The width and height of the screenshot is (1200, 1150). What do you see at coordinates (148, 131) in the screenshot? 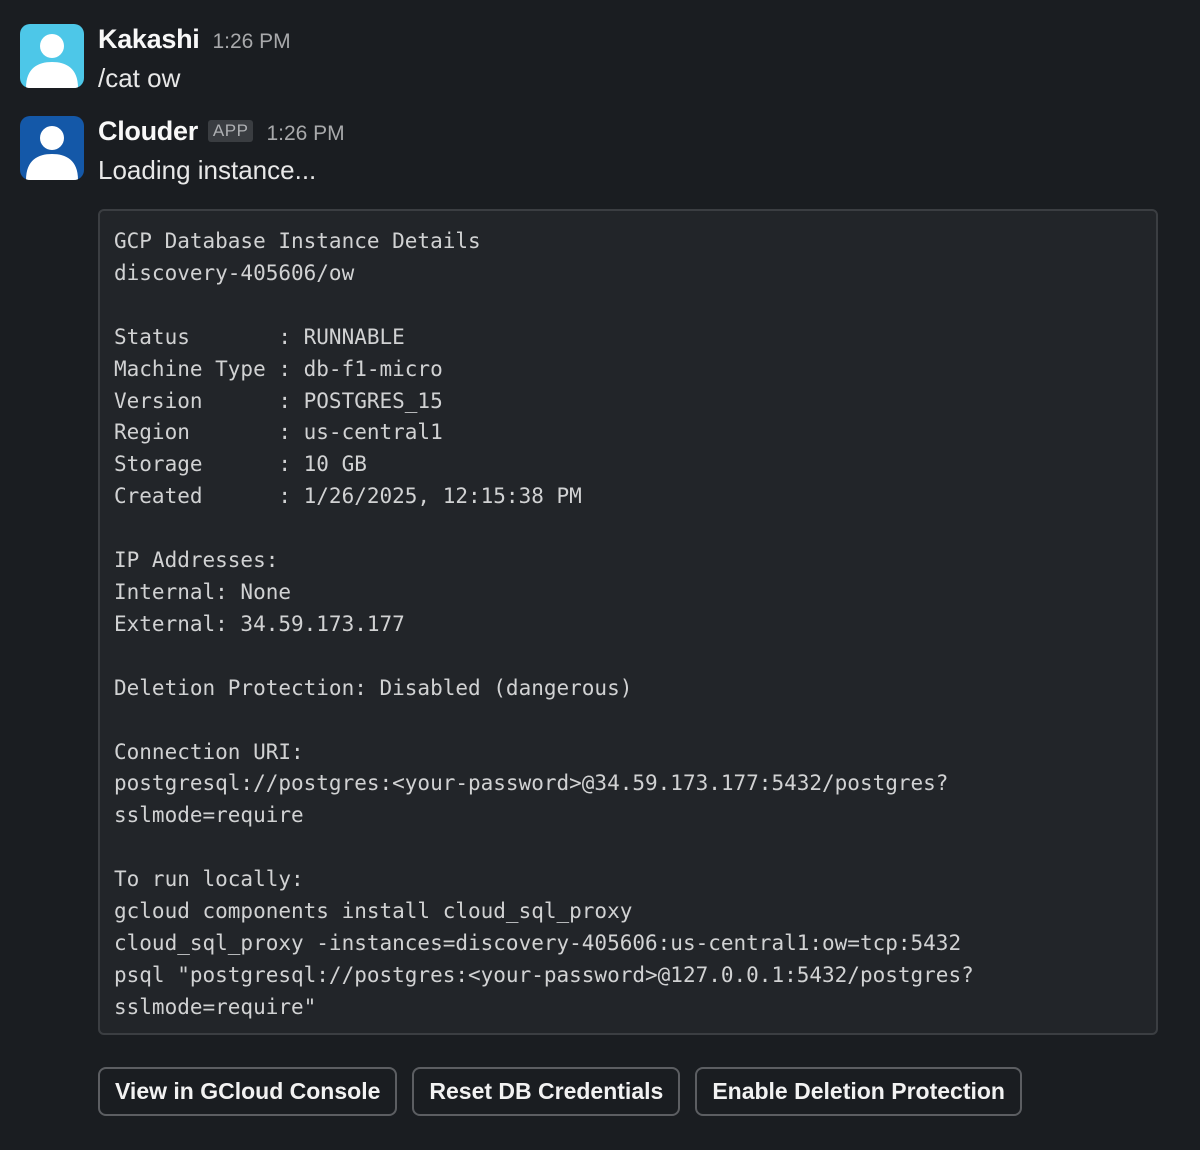
I see `username: Clouder` at bounding box center [148, 131].